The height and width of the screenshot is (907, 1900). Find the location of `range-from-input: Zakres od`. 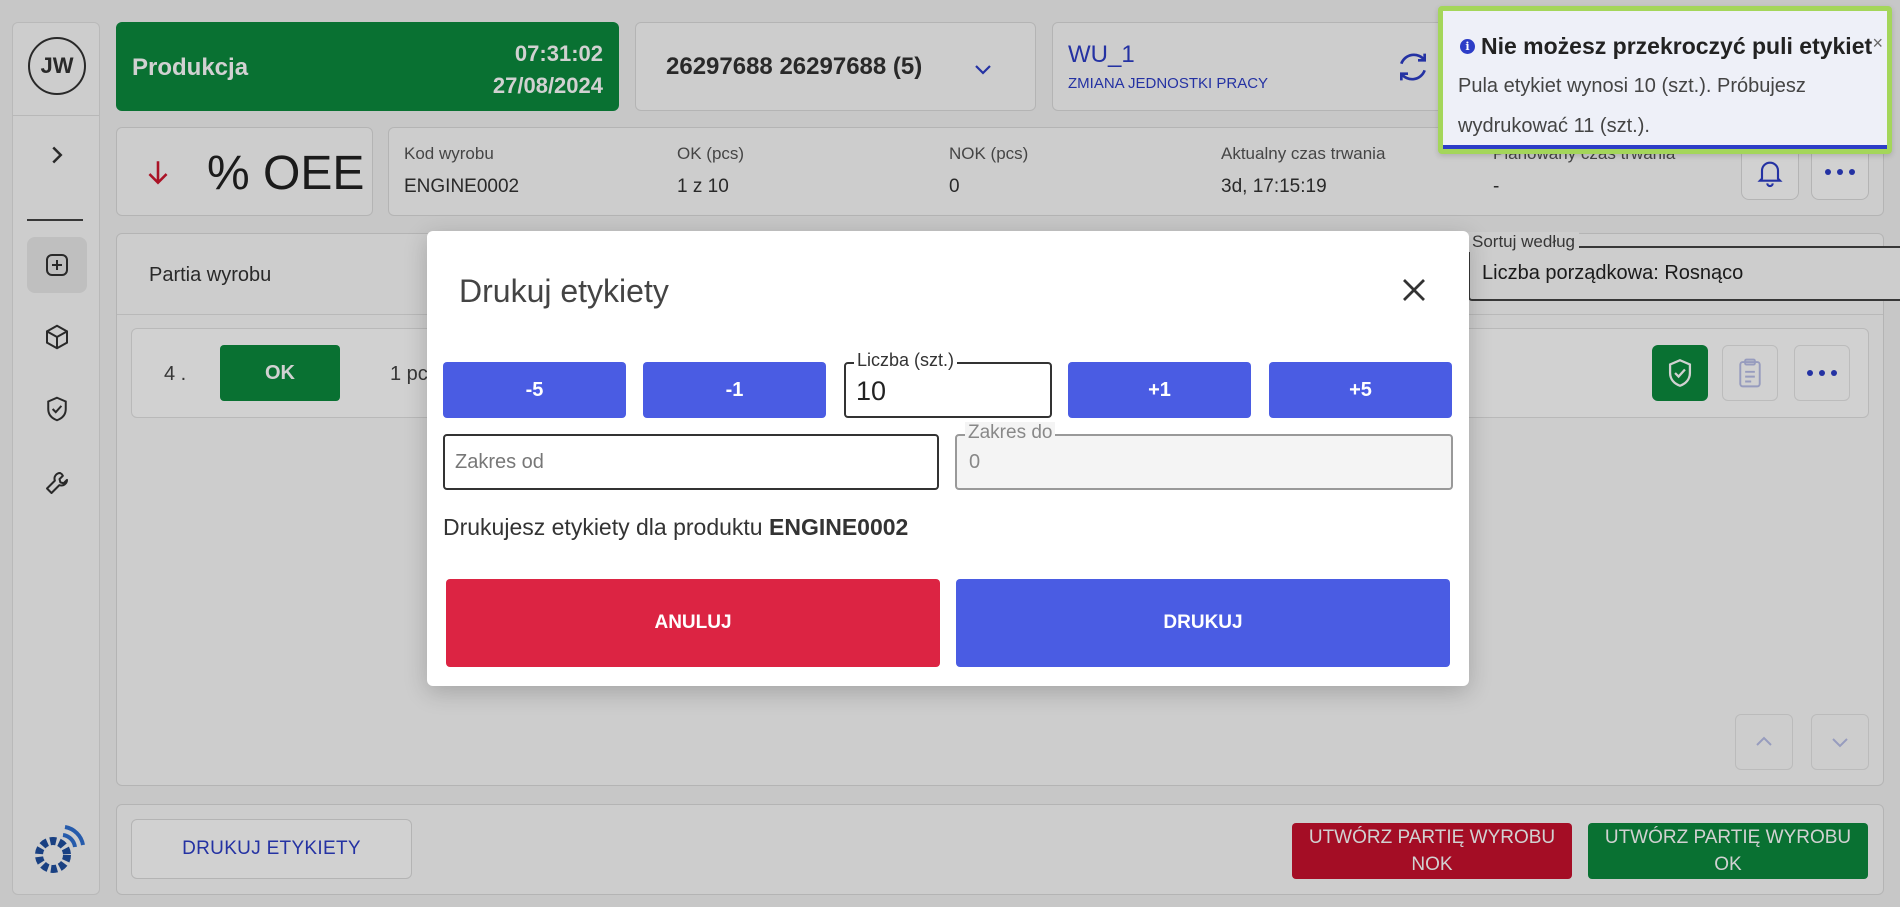

range-from-input: Zakres od is located at coordinates (691, 462).